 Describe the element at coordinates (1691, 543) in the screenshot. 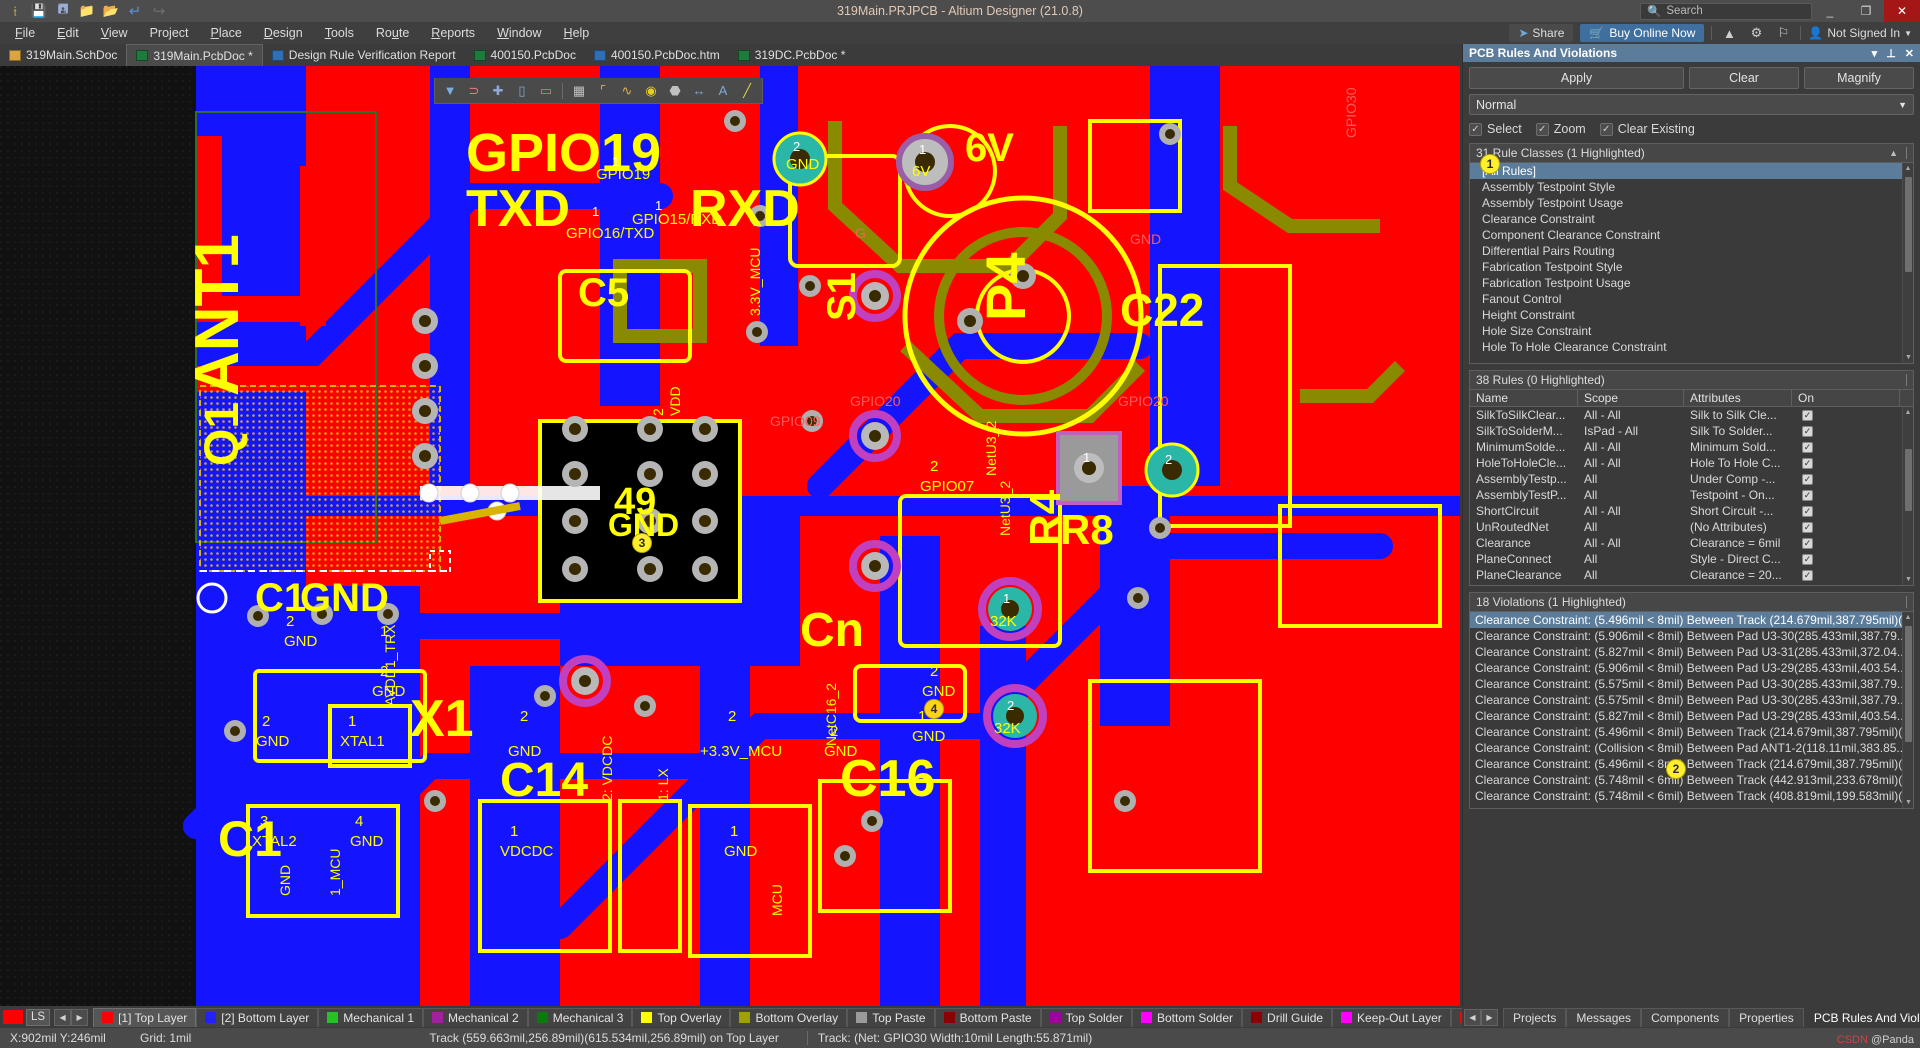

I see `table-row: Clearance All - All Clearance = 6mil ✓` at that location.